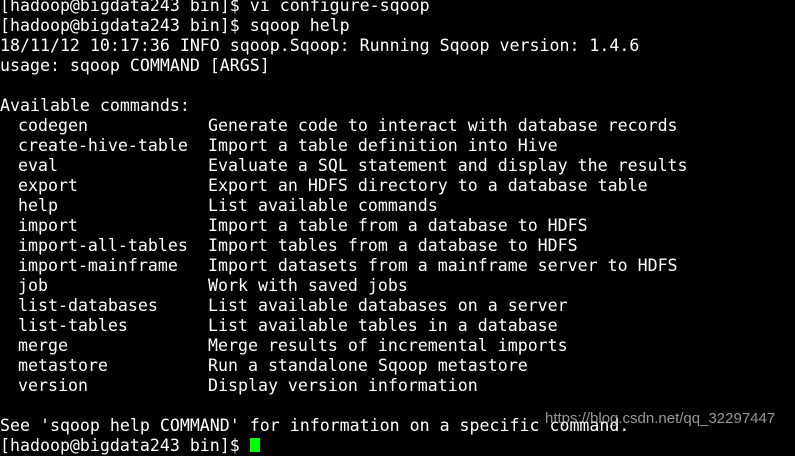  I want to click on command-name: codegen, so click(53, 125).